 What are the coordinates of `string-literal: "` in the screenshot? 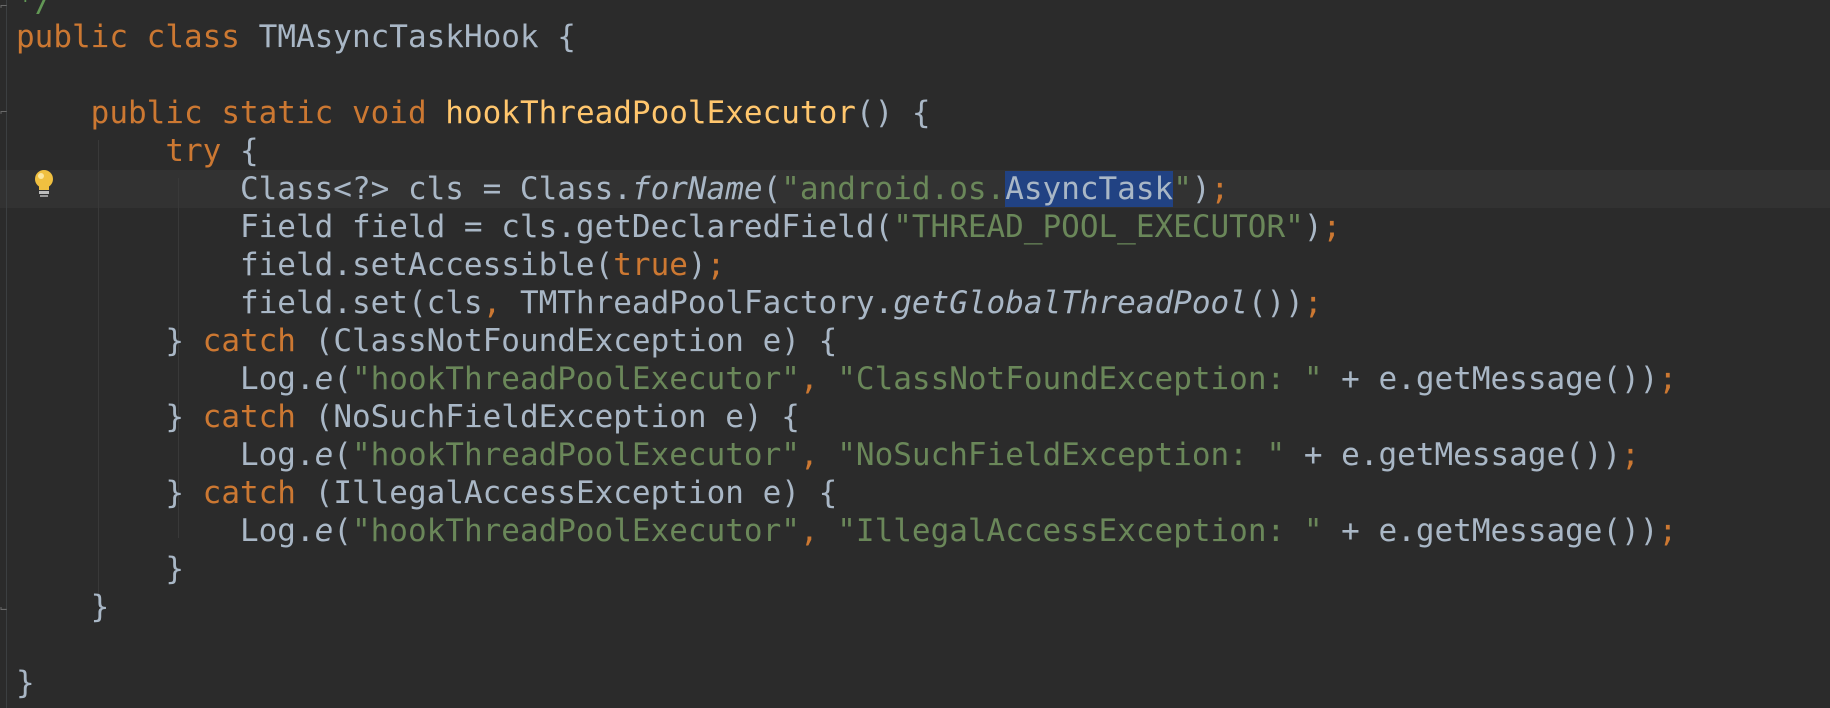 It's located at (1182, 189).